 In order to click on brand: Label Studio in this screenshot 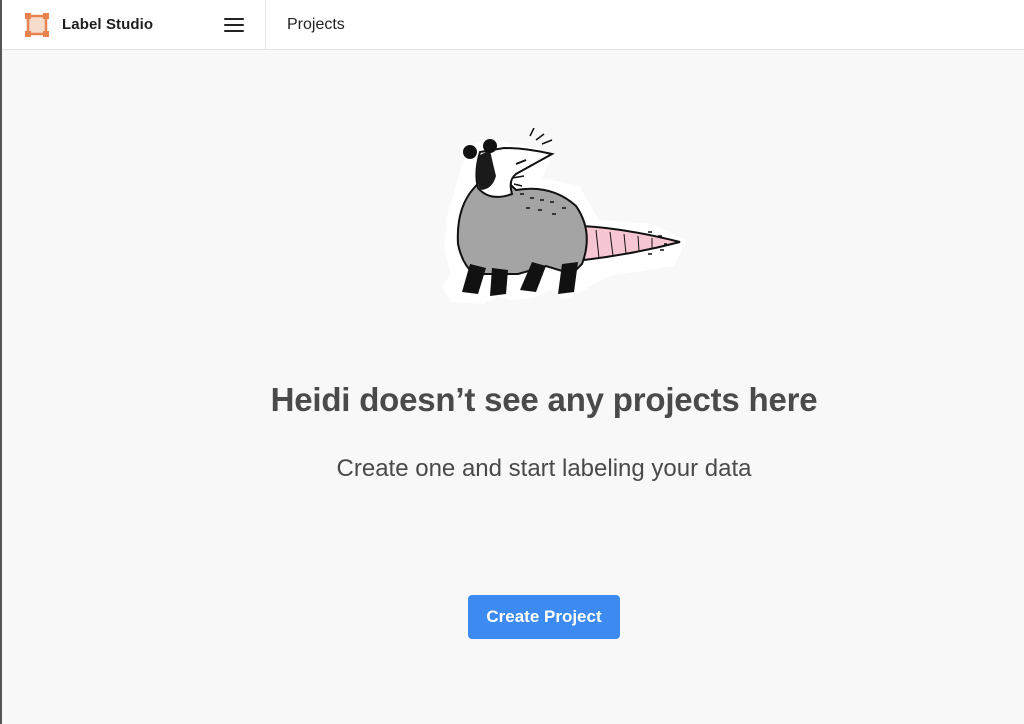, I will do `click(134, 25)`.